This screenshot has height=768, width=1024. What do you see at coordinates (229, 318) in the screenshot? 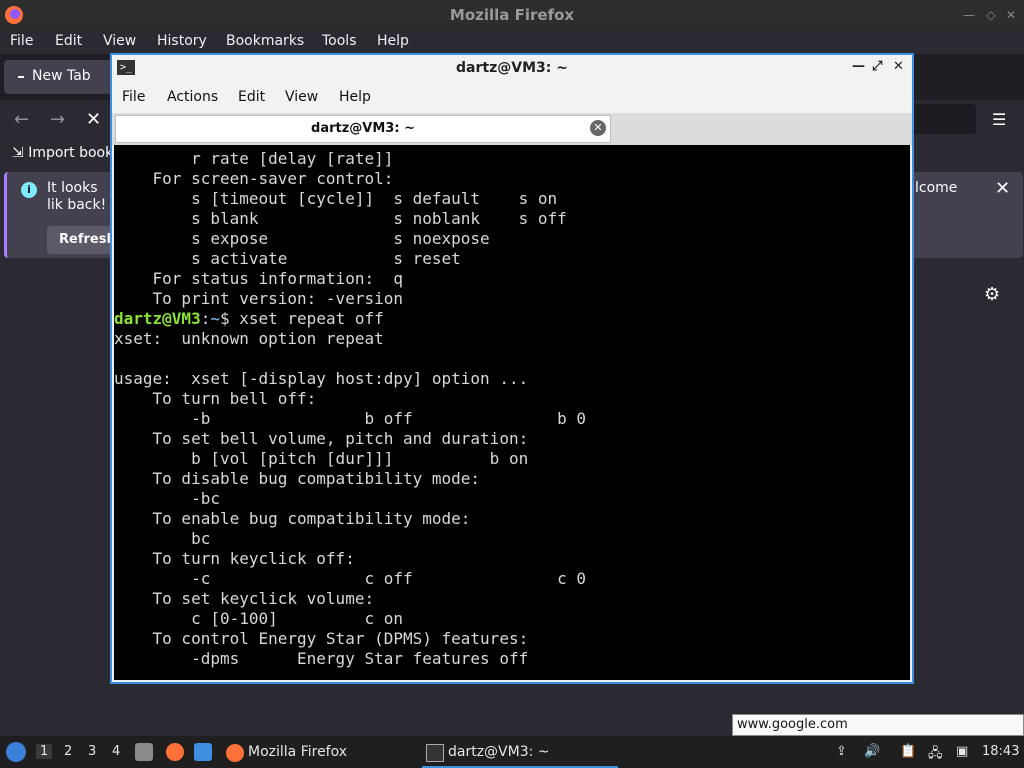
I see `prompt-symbol: $` at bounding box center [229, 318].